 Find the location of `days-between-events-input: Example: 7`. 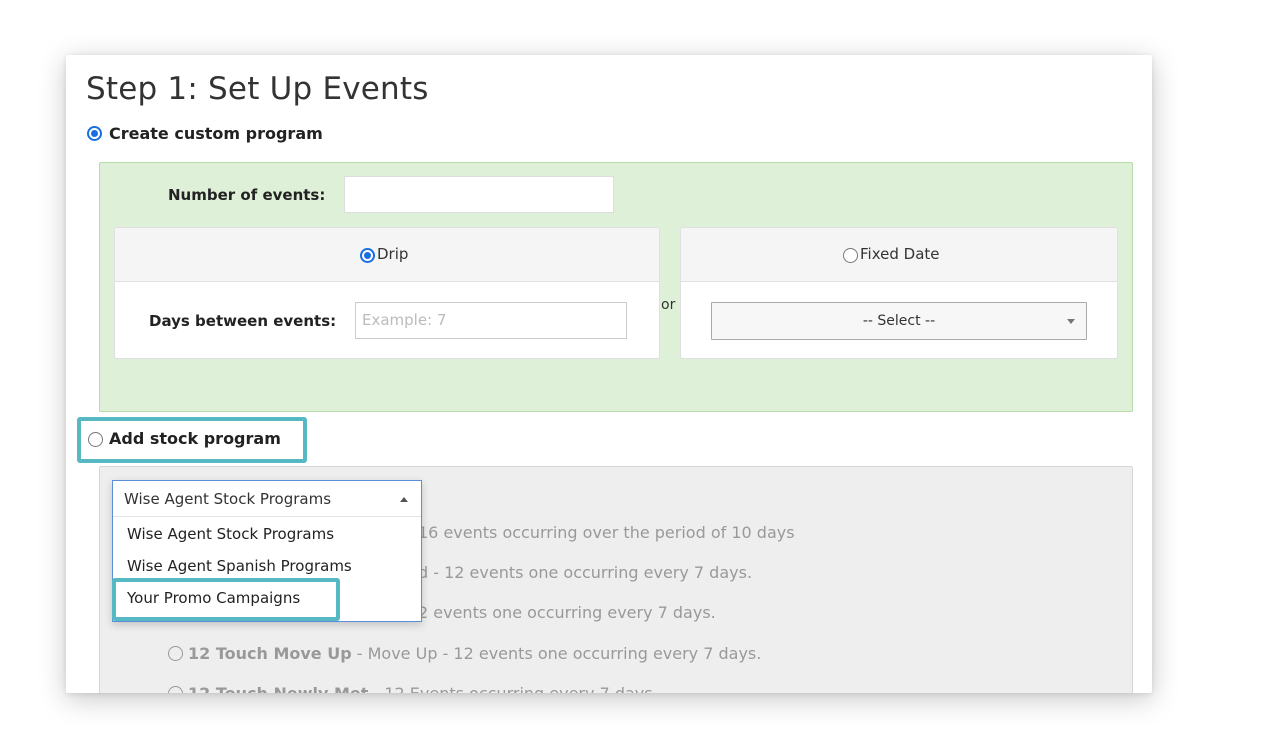

days-between-events-input: Example: 7 is located at coordinates (491, 320).